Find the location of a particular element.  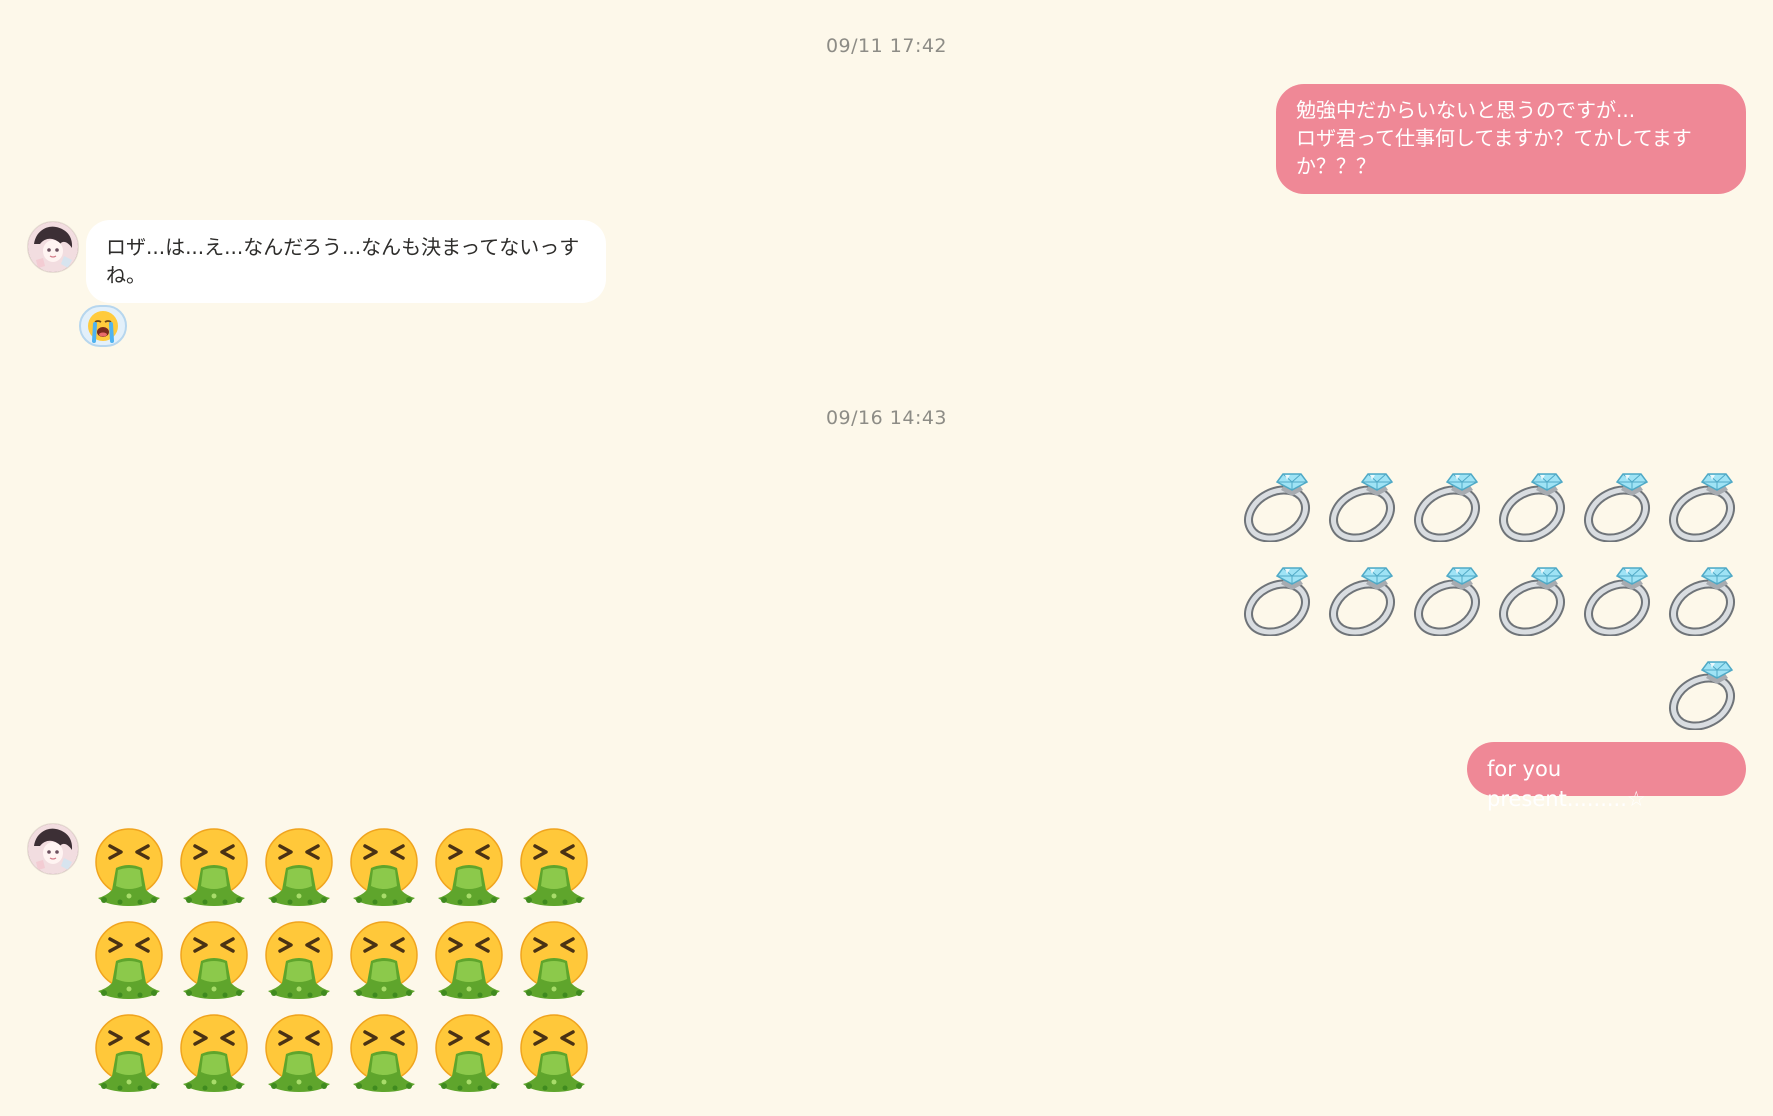

outgoing-message-bubble: for you present.........☆ is located at coordinates (1606, 776).